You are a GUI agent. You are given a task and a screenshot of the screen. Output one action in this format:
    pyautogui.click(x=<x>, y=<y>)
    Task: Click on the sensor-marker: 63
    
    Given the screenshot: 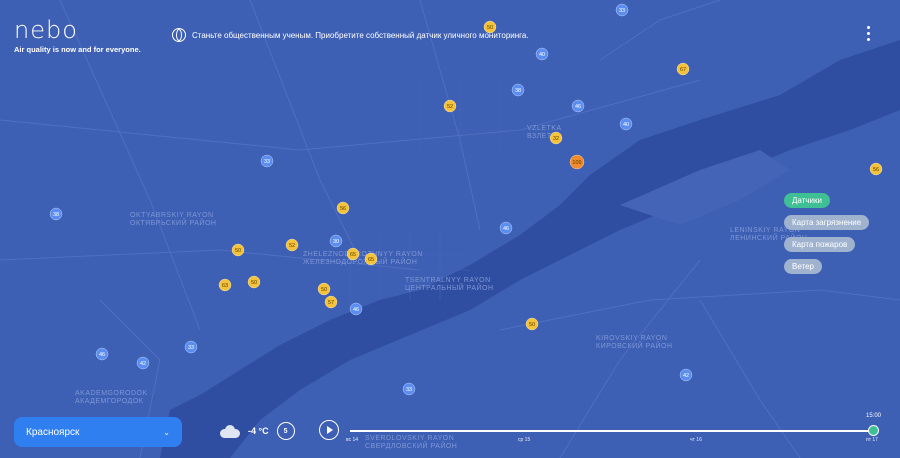 What is the action you would take?
    pyautogui.click(x=225, y=285)
    